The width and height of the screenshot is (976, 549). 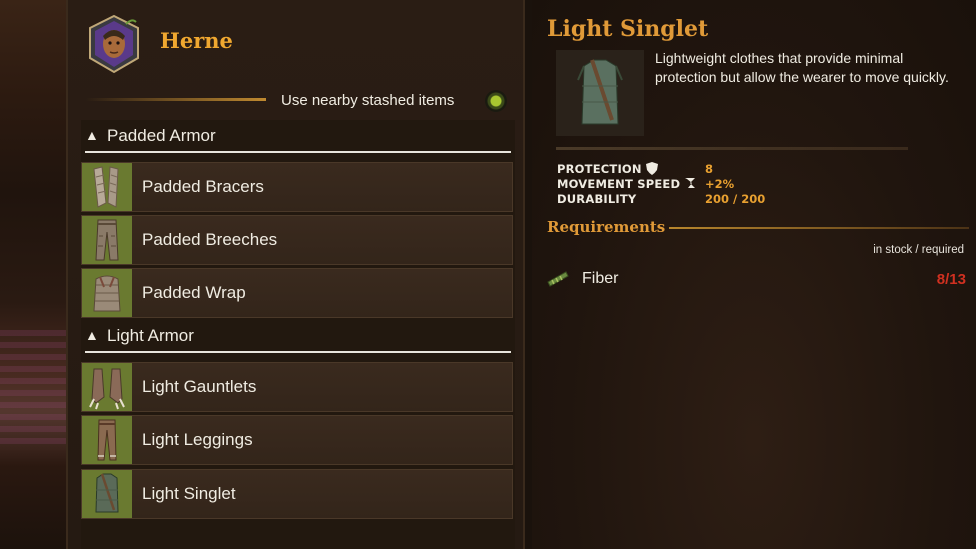 What do you see at coordinates (297, 494) in the screenshot?
I see `recipe-item-light-singlet: Light Singlet` at bounding box center [297, 494].